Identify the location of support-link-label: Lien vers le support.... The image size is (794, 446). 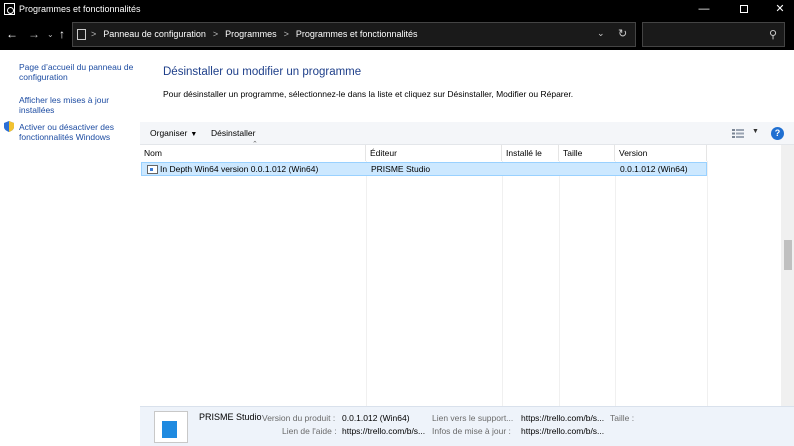
(473, 418).